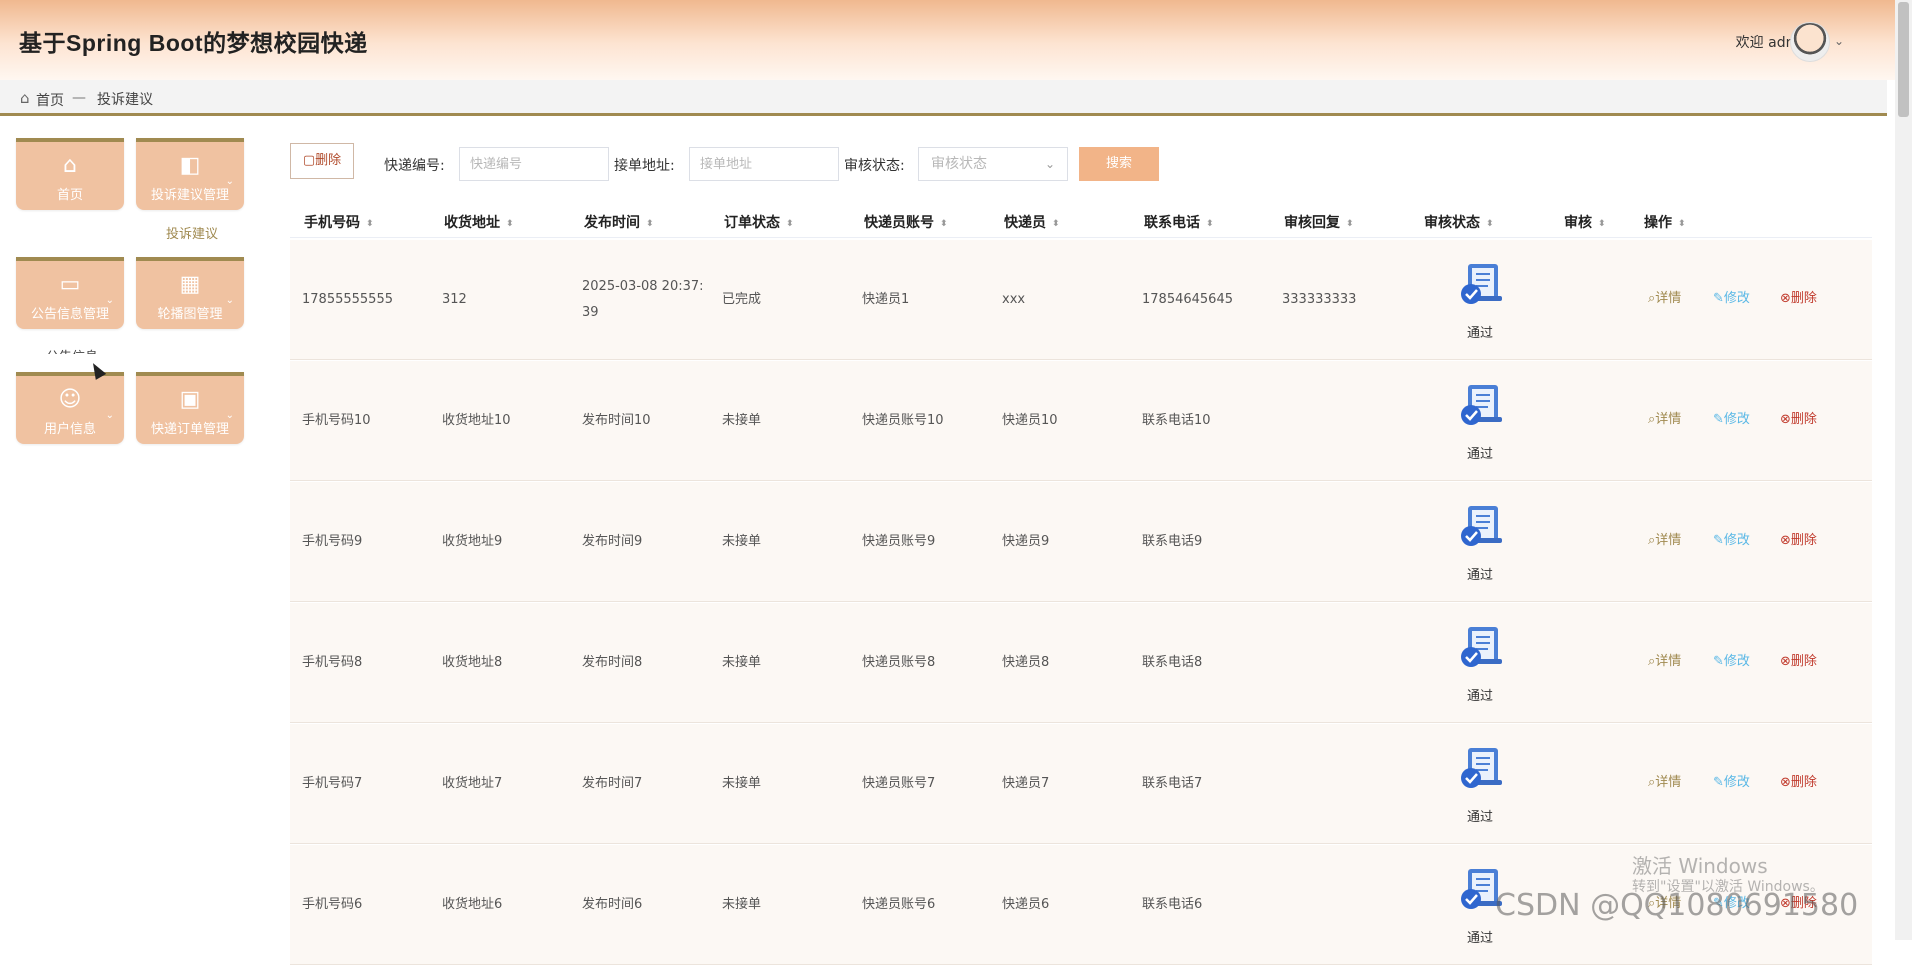 The image size is (1912, 965). Describe the element at coordinates (764, 164) in the screenshot. I see `pickup-address-input` at that location.